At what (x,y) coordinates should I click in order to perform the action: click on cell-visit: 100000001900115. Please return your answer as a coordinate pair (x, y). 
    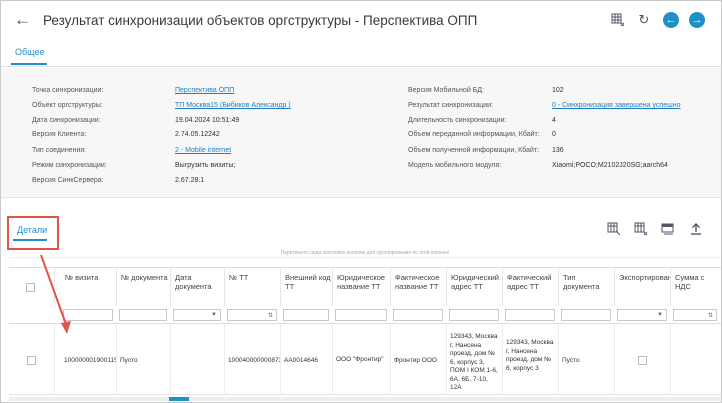
    Looking at the image, I should click on (89, 360).